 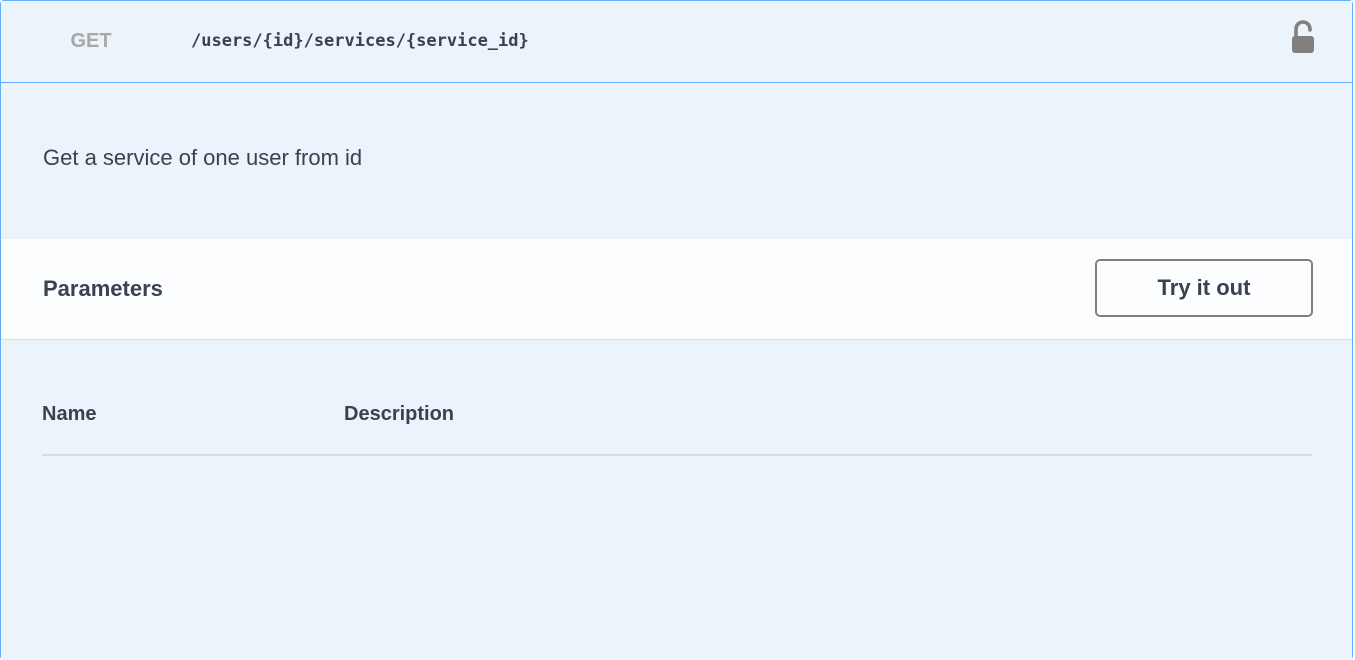 What do you see at coordinates (203, 157) in the screenshot?
I see `description-text: Get a service of one user from id` at bounding box center [203, 157].